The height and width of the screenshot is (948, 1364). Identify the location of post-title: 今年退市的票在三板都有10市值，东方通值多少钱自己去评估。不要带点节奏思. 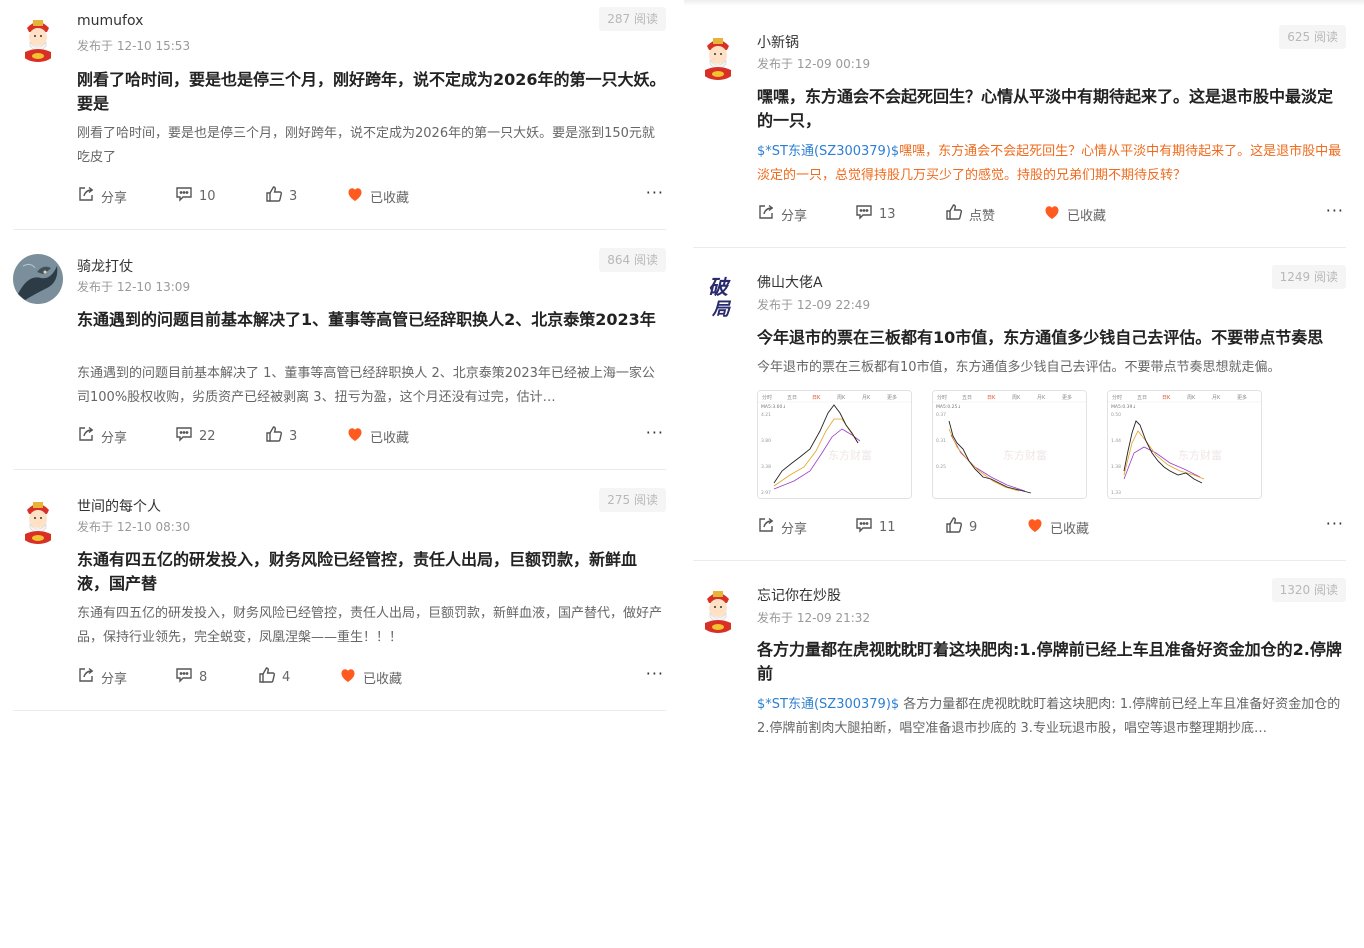
(1051, 338).